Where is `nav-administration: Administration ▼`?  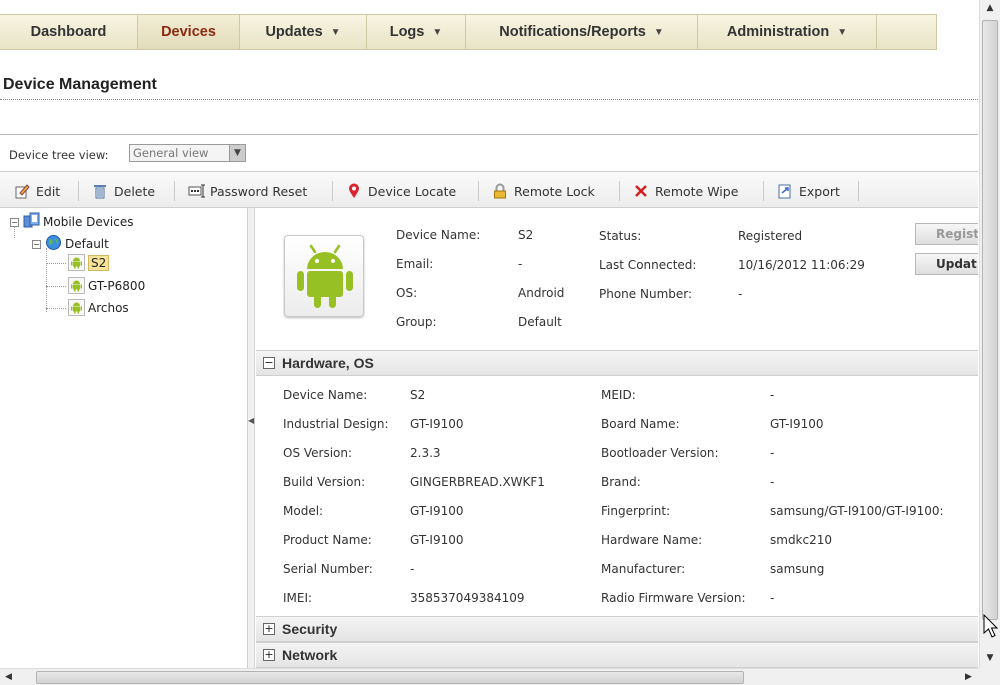 nav-administration: Administration ▼ is located at coordinates (787, 32).